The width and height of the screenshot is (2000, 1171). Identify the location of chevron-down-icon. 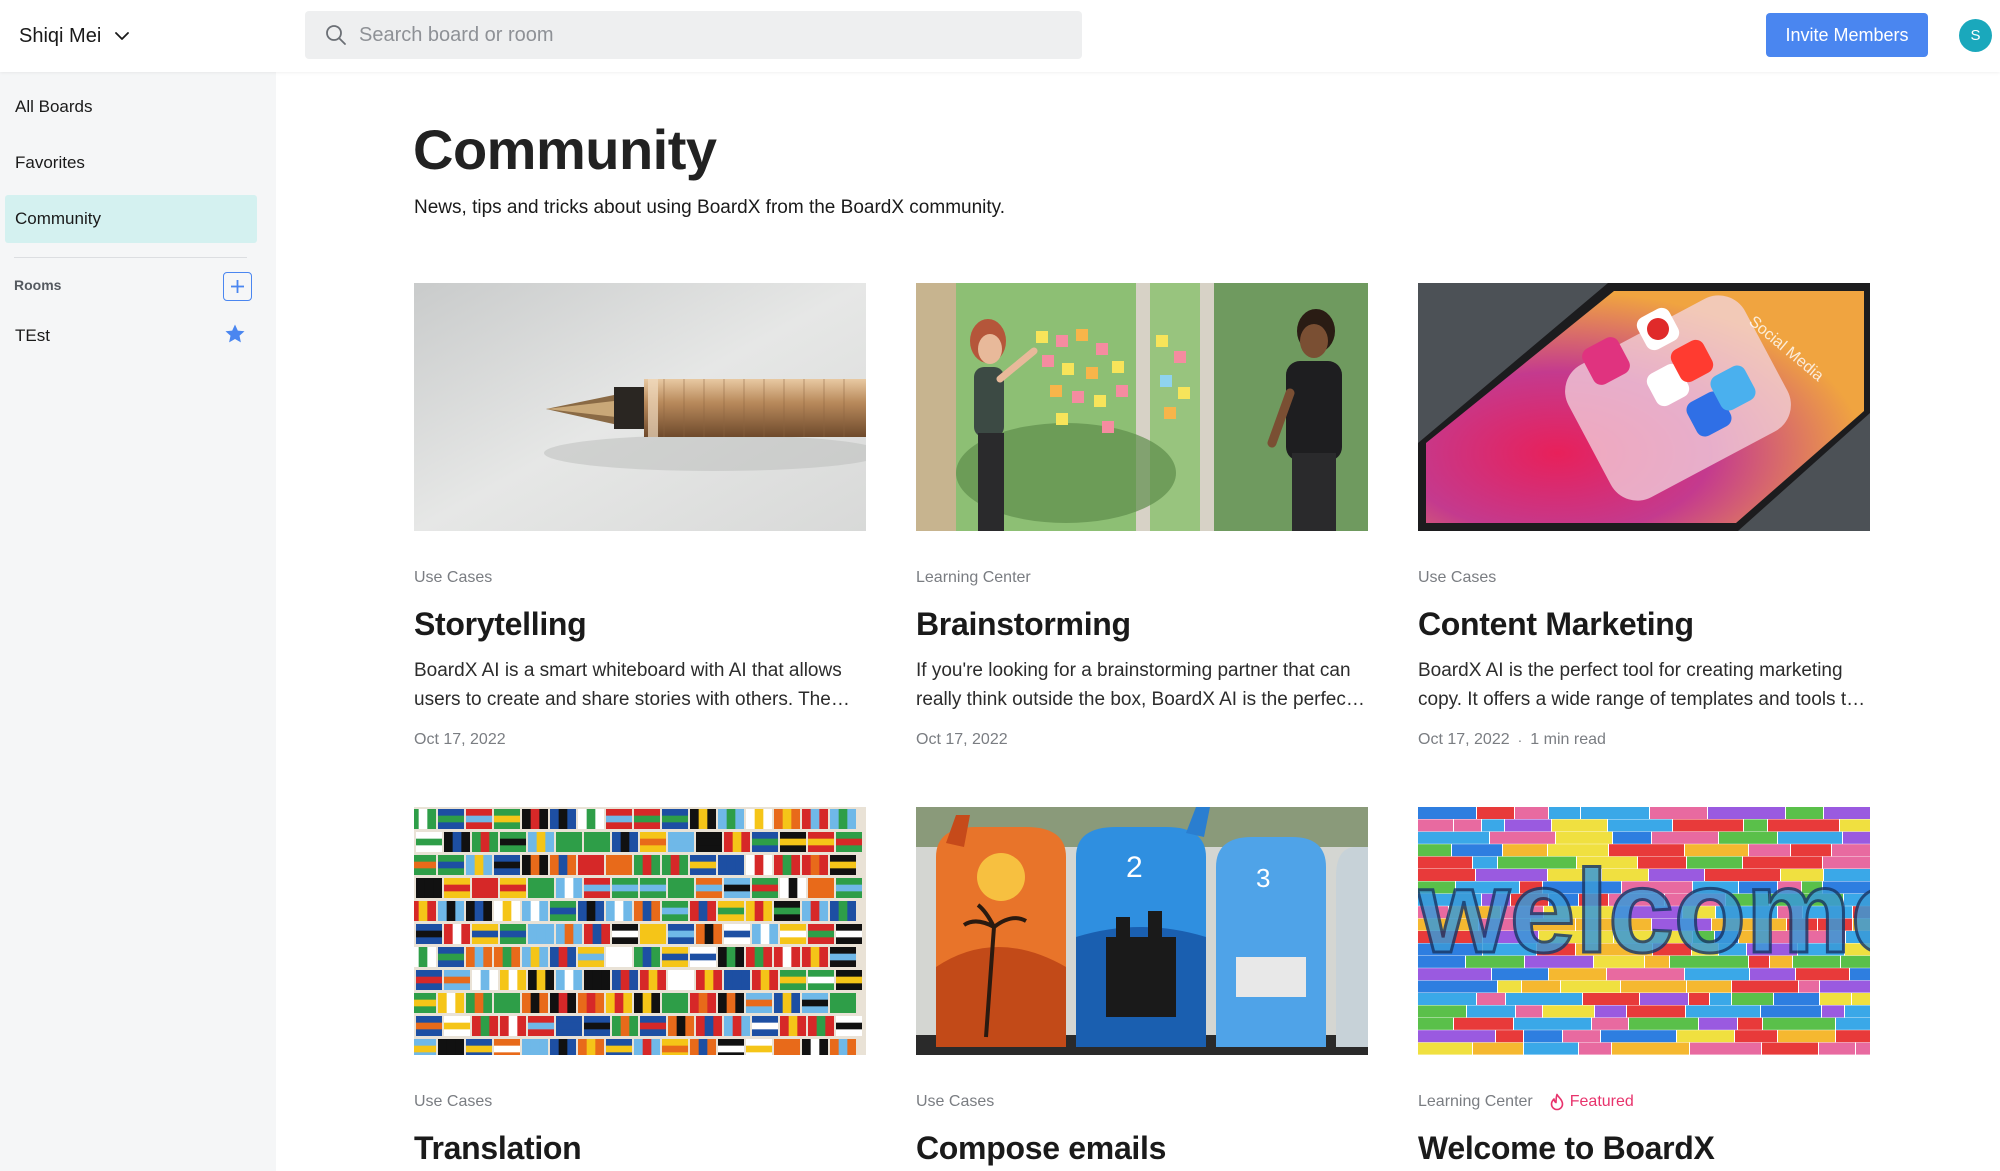
(122, 36).